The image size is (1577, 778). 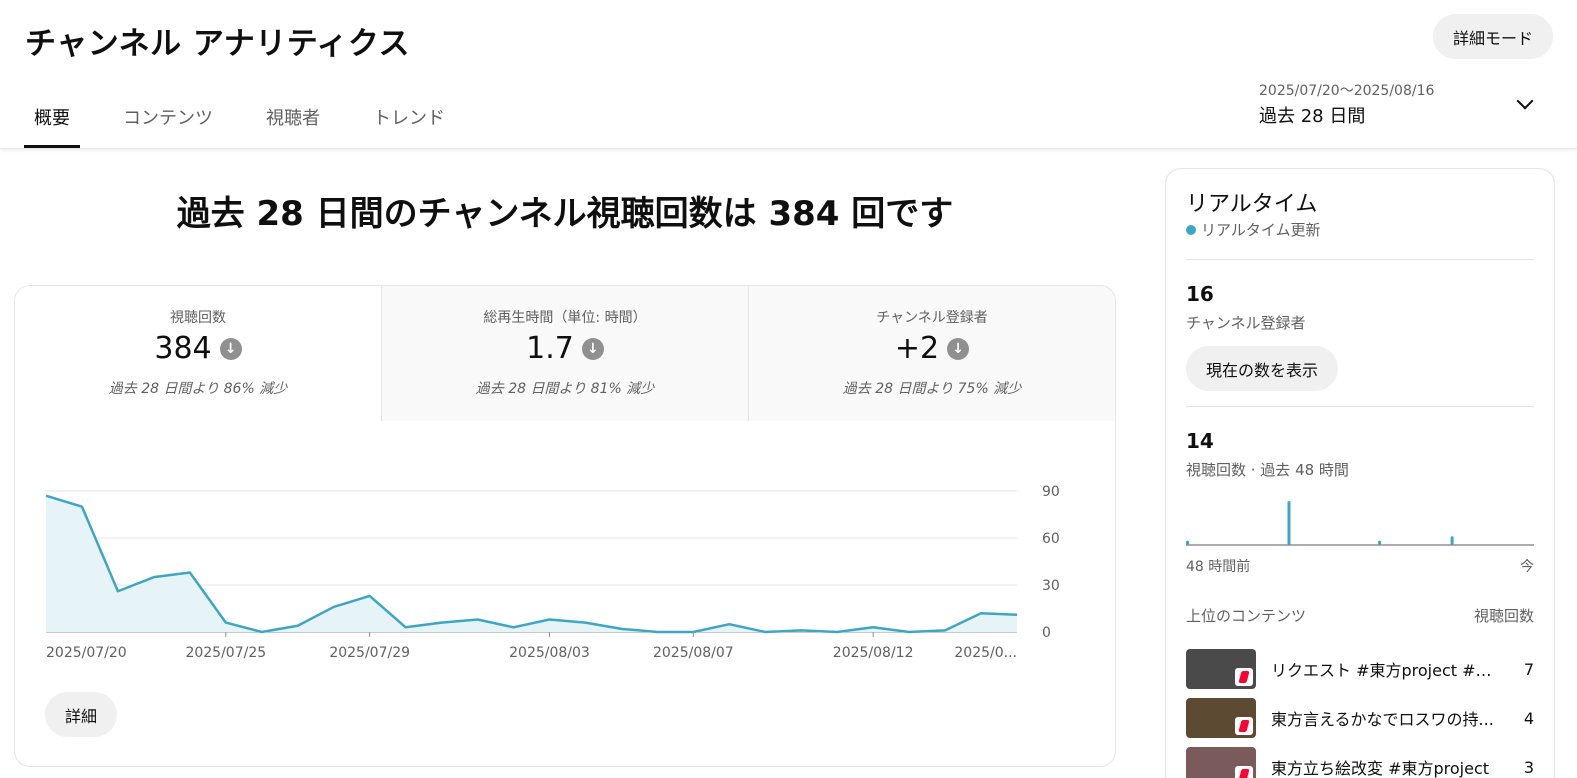 I want to click on top-content-header: 上位のコンテンツ, so click(x=1246, y=616).